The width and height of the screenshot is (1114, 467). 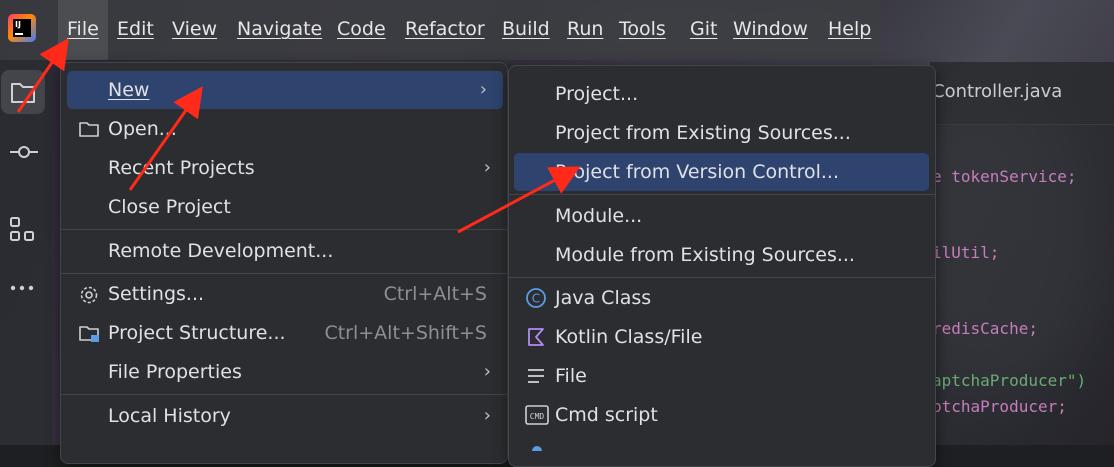 I want to click on menu-item-new: New ›, so click(x=285, y=90).